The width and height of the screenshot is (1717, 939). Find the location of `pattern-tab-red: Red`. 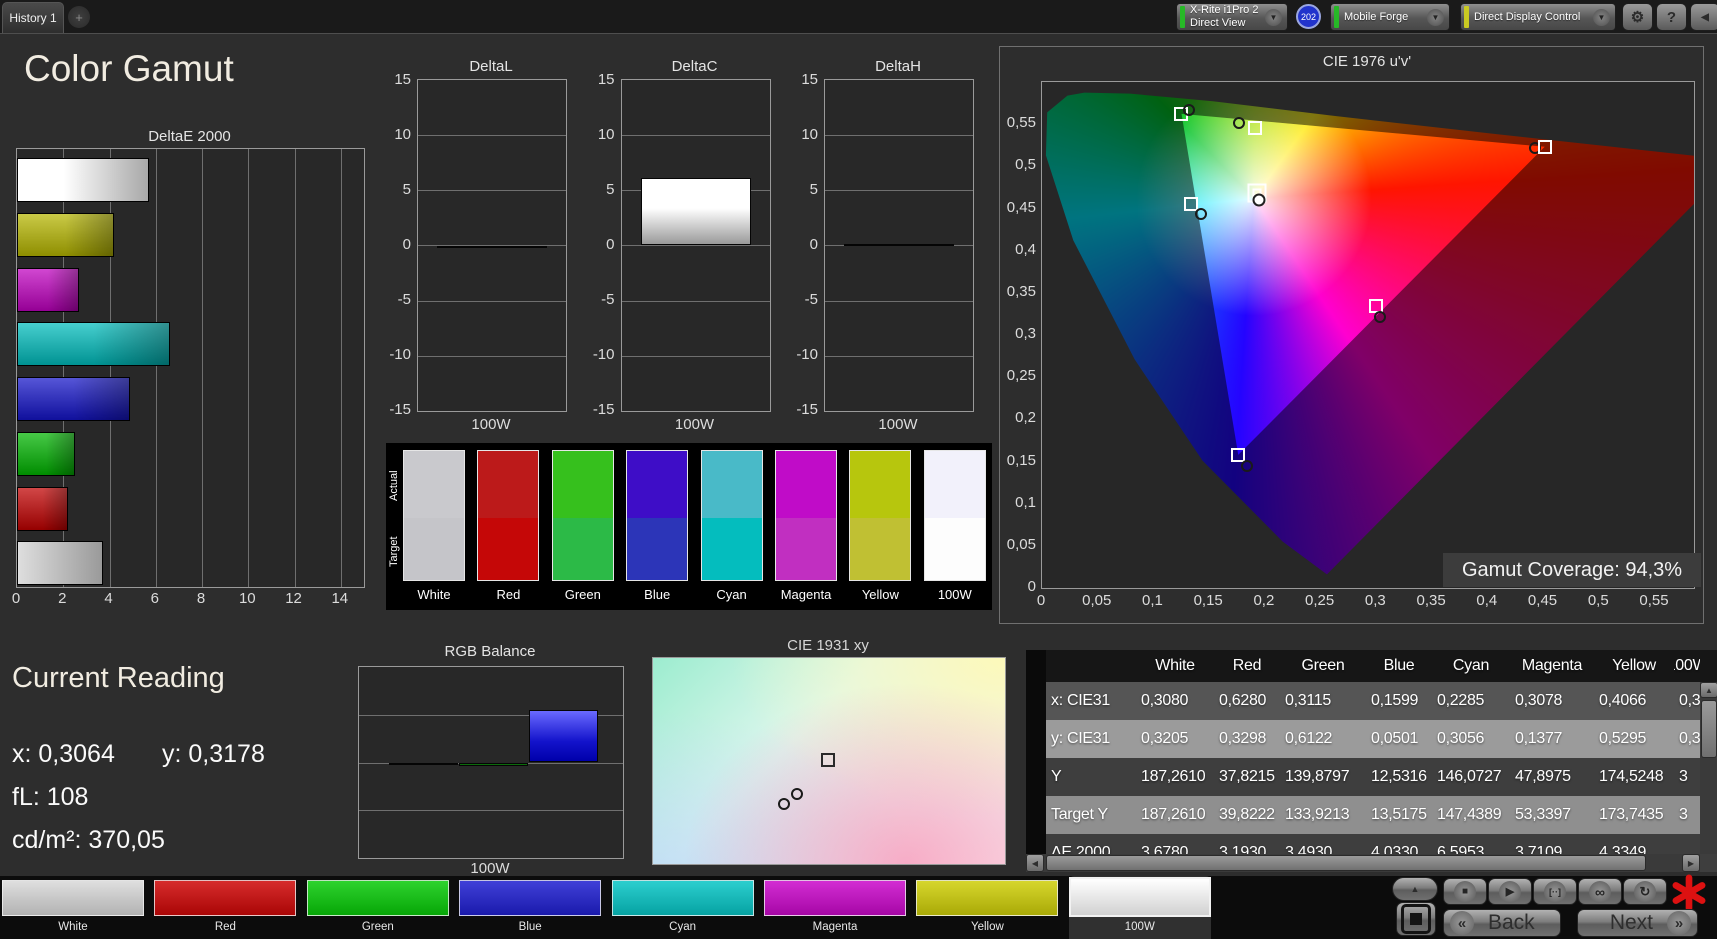

pattern-tab-red: Red is located at coordinates (225, 907).